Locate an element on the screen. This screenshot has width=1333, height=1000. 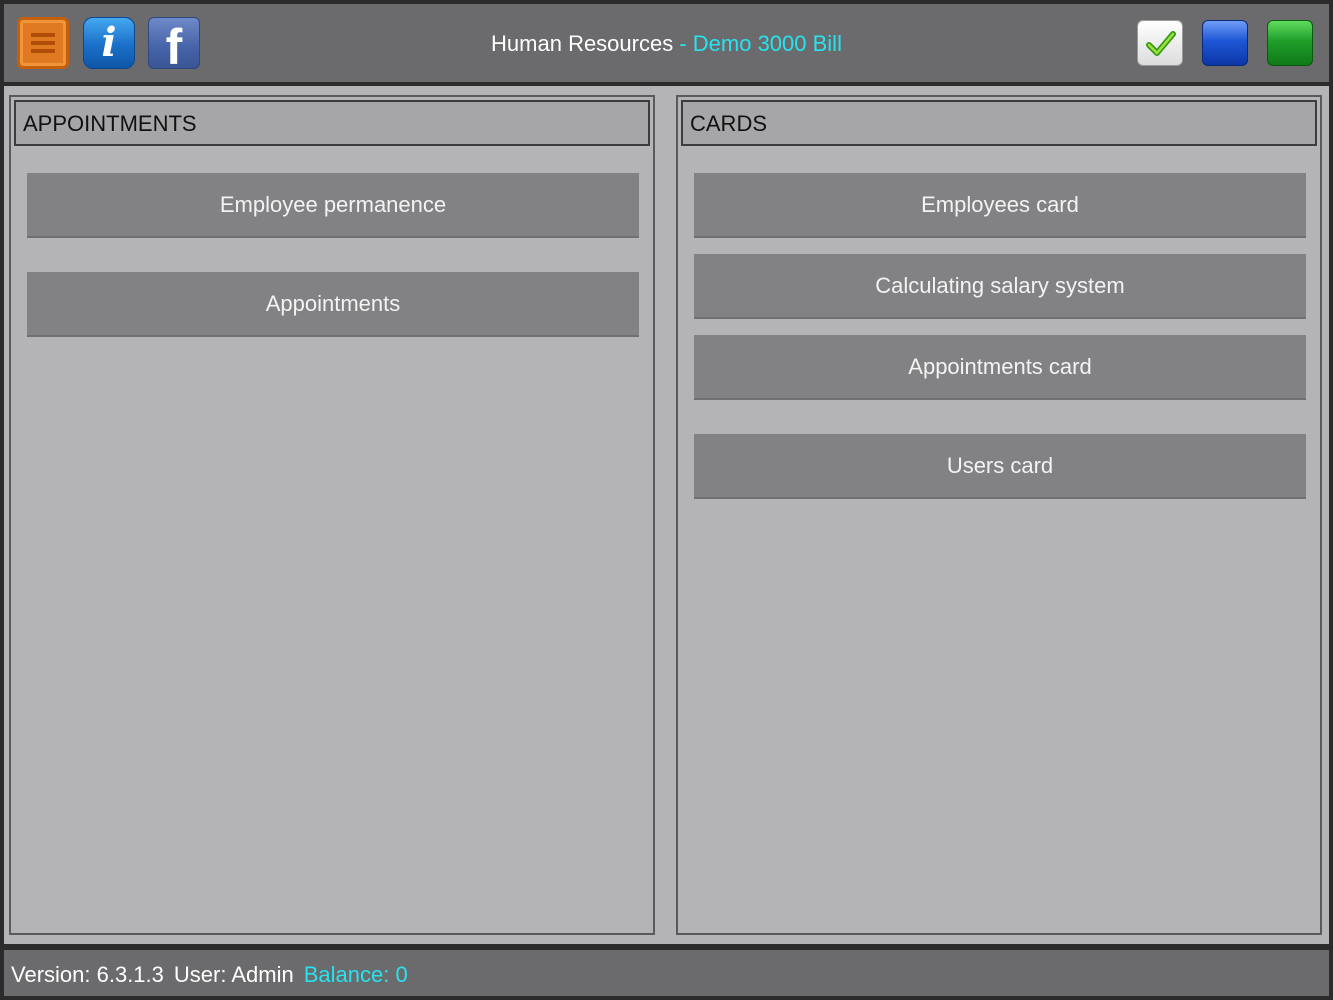
app-title: Human Resources is located at coordinates (582, 43).